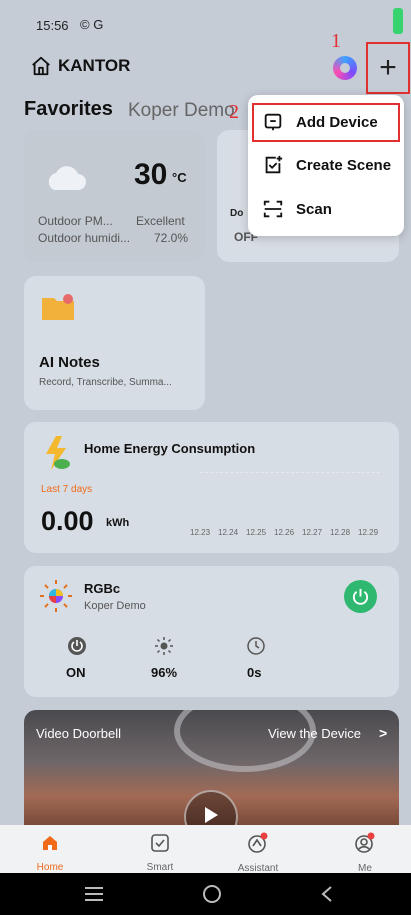  What do you see at coordinates (170, 448) in the screenshot?
I see `energy-title: Home Energy Consumption` at bounding box center [170, 448].